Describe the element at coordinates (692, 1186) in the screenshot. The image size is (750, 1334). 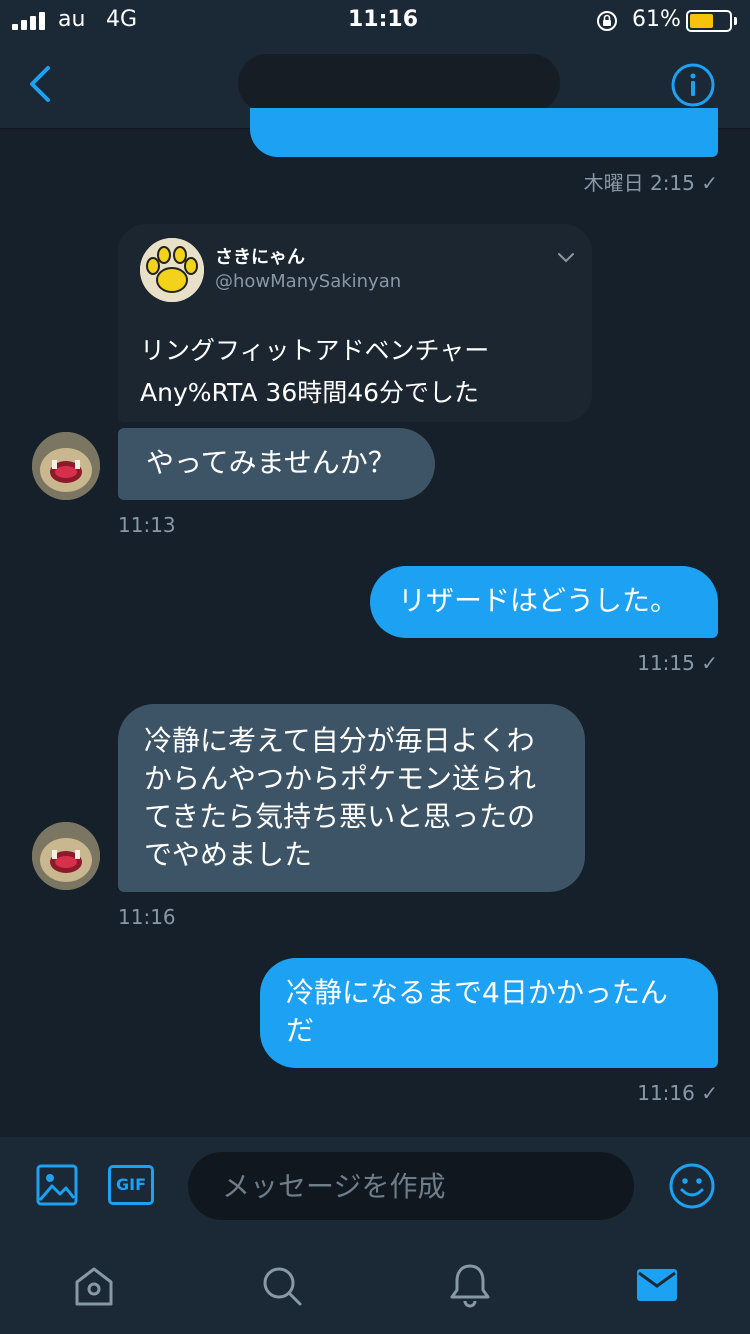
I see `emoji-icon` at that location.